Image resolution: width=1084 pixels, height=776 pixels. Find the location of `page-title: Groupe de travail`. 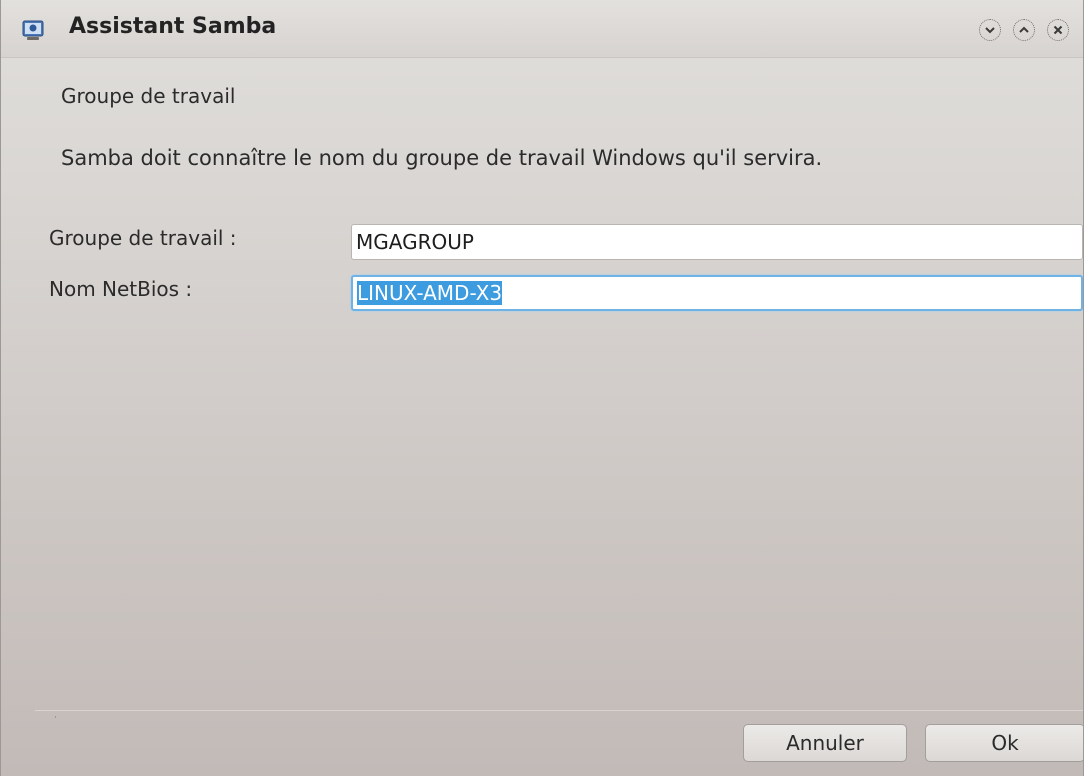

page-title: Groupe de travail is located at coordinates (148, 96).